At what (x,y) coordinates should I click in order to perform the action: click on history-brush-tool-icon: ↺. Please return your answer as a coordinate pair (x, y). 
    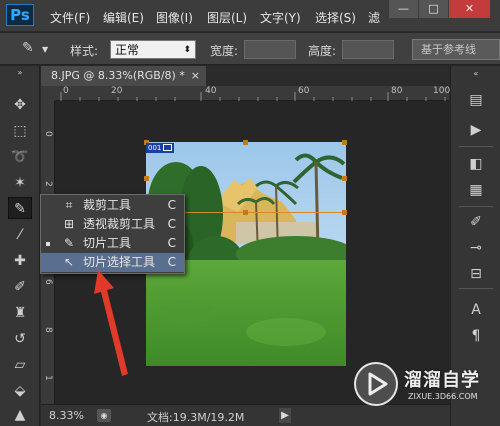
    Looking at the image, I should click on (20, 339).